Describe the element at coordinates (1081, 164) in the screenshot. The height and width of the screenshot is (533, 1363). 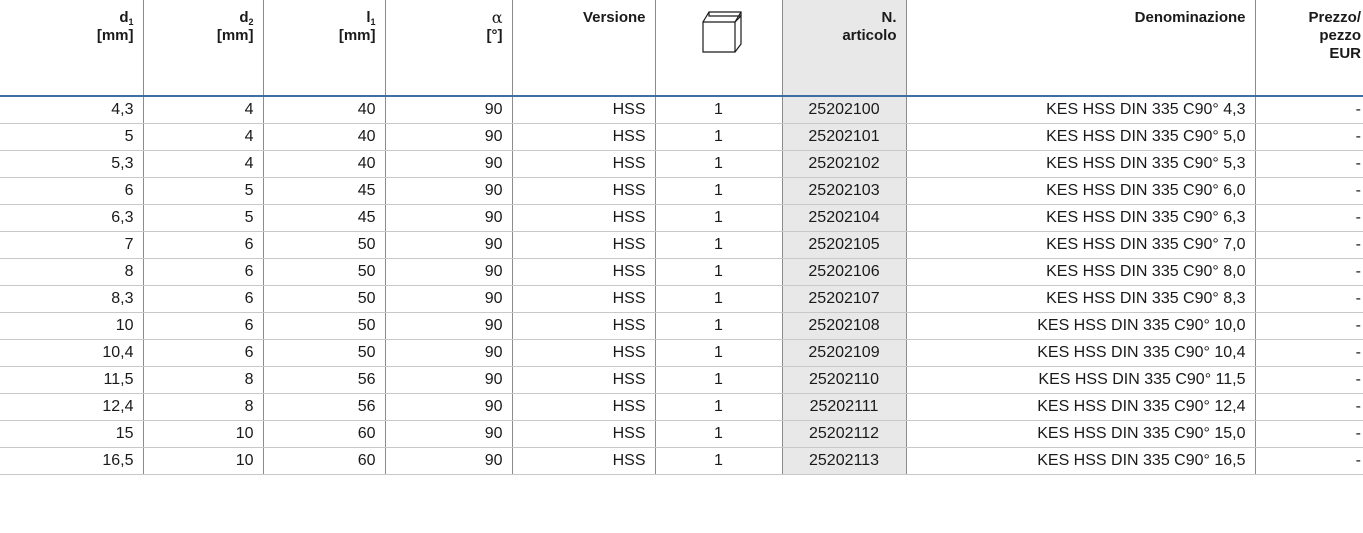
I see `cell-denominazione: KES HSS DIN 335 C90° 5,3` at that location.